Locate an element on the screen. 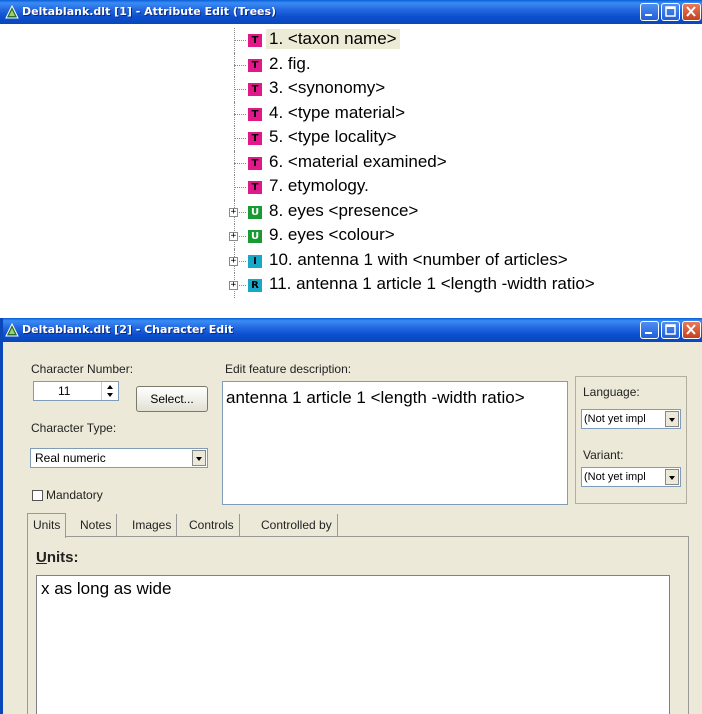 This screenshot has width=702, height=714. tree-node: T 2. fig. is located at coordinates (463, 64).